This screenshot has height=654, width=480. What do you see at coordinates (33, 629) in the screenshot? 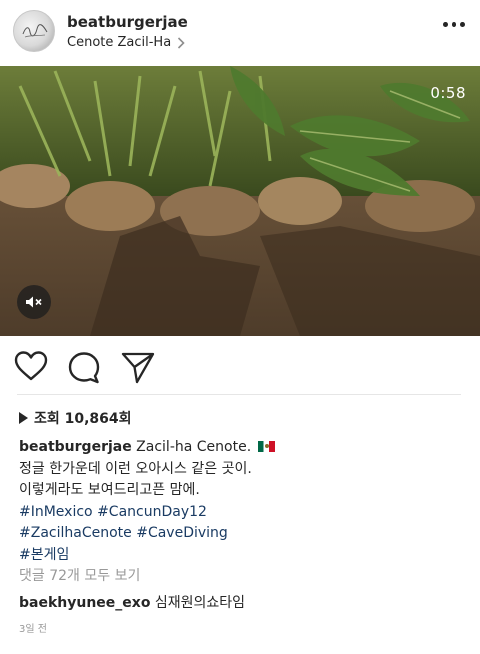
I see `post-timestamp: 3일 전` at bounding box center [33, 629].